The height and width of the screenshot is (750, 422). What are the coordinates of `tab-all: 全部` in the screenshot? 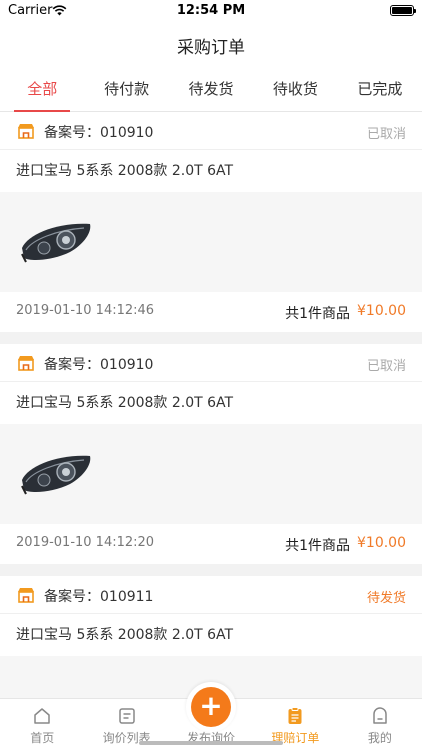 It's located at (42, 89).